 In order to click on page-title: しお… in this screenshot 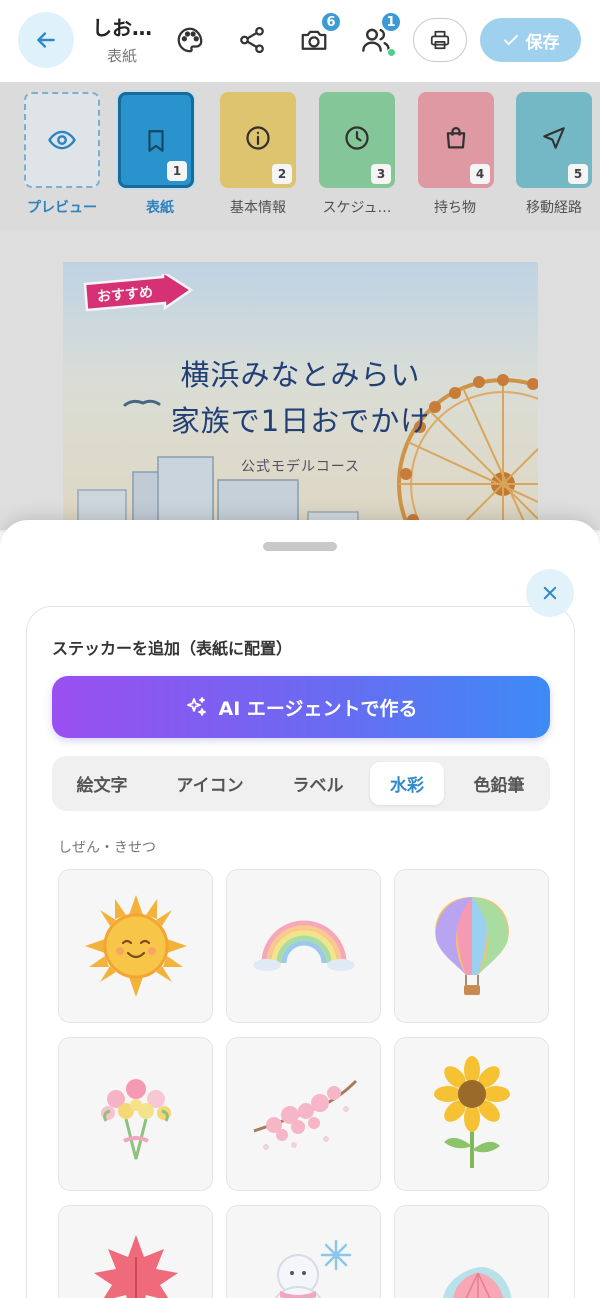, I will do `click(122, 28)`.